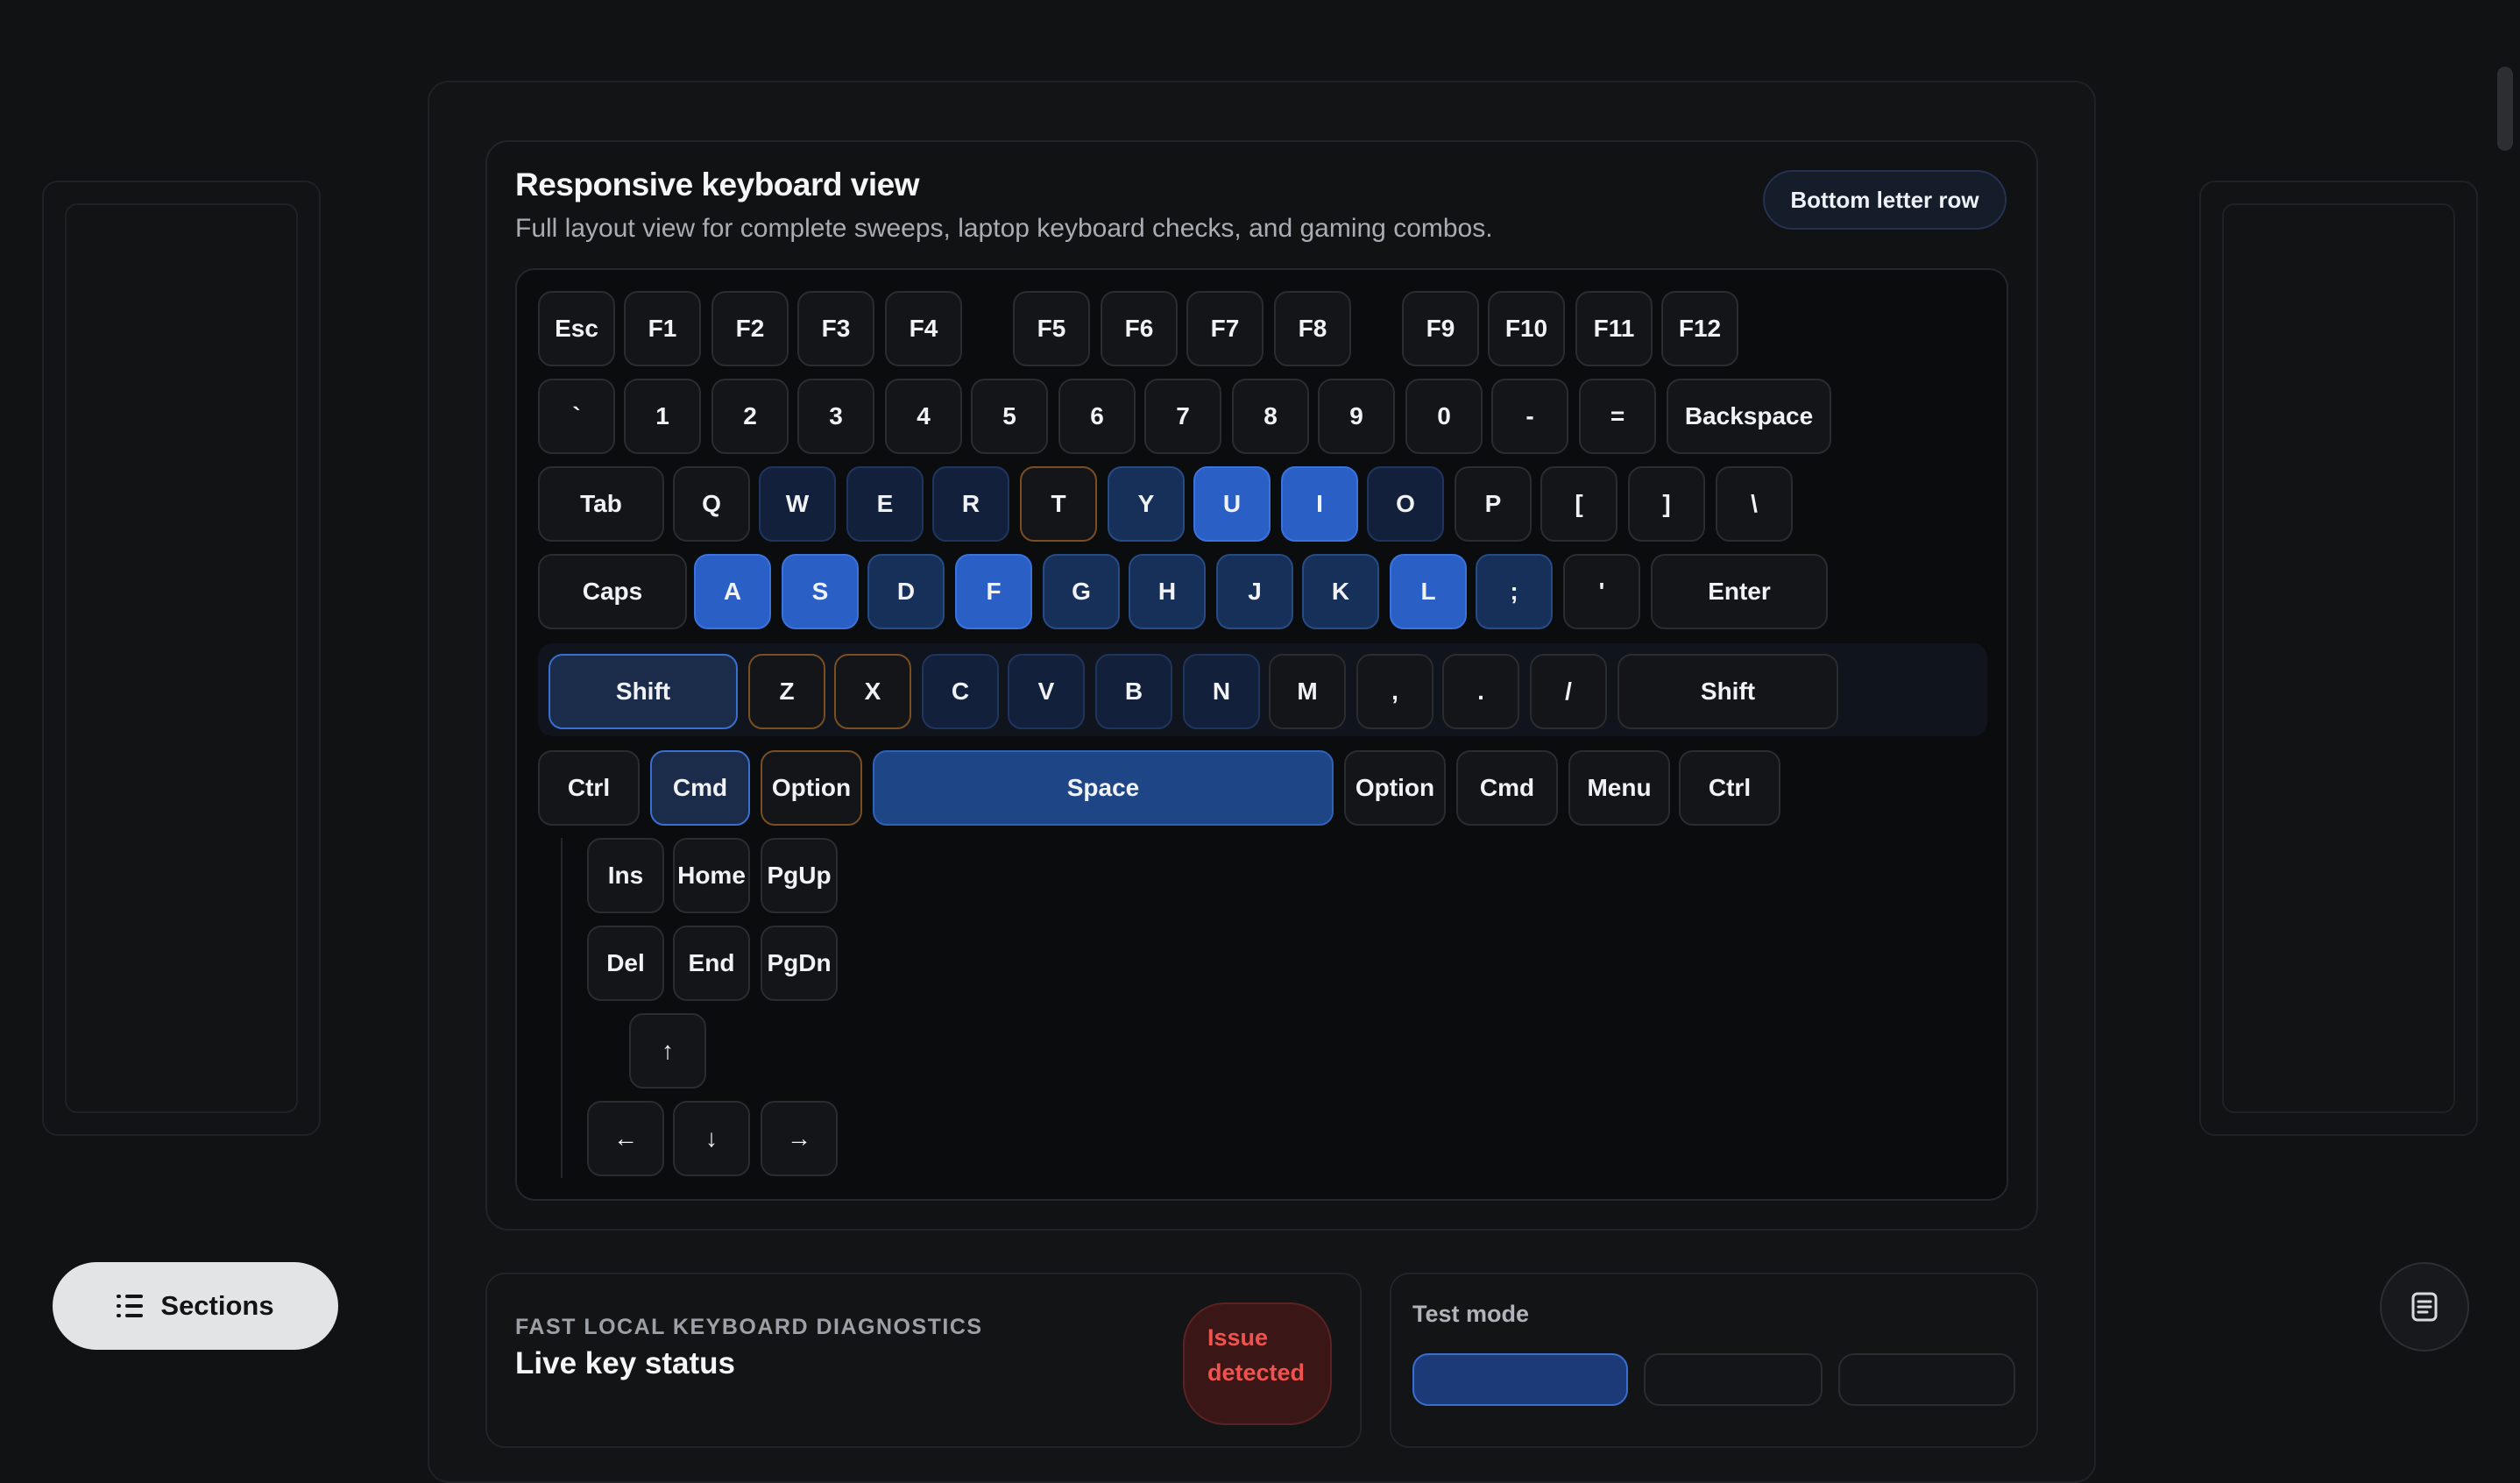 The image size is (2520, 1483). Describe the element at coordinates (1238, 1337) in the screenshot. I see `issue-status-line1: Issue` at that location.